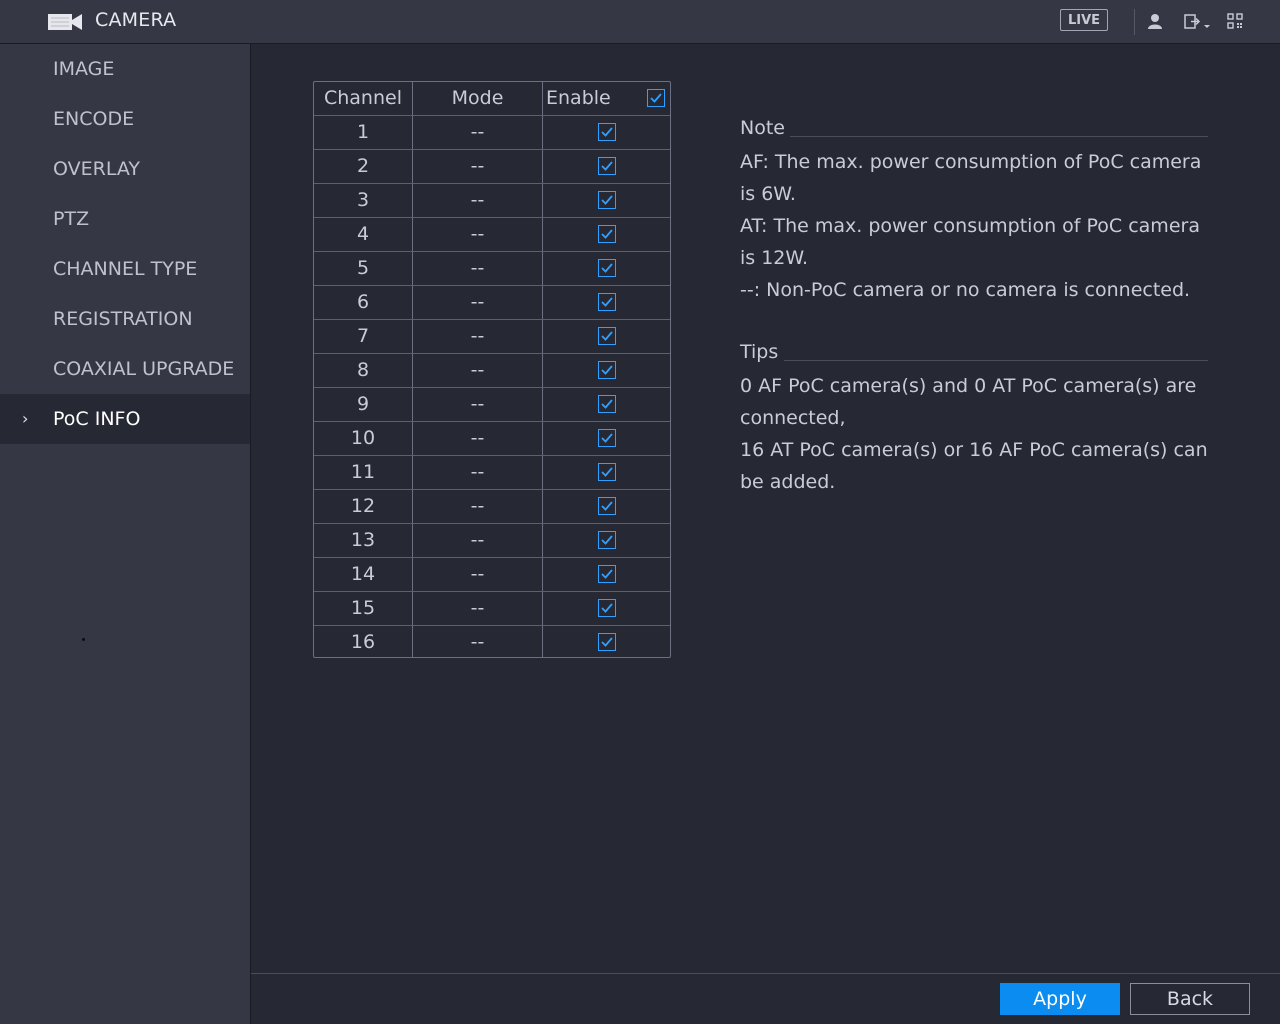  I want to click on channel-cell: 4, so click(363, 234).